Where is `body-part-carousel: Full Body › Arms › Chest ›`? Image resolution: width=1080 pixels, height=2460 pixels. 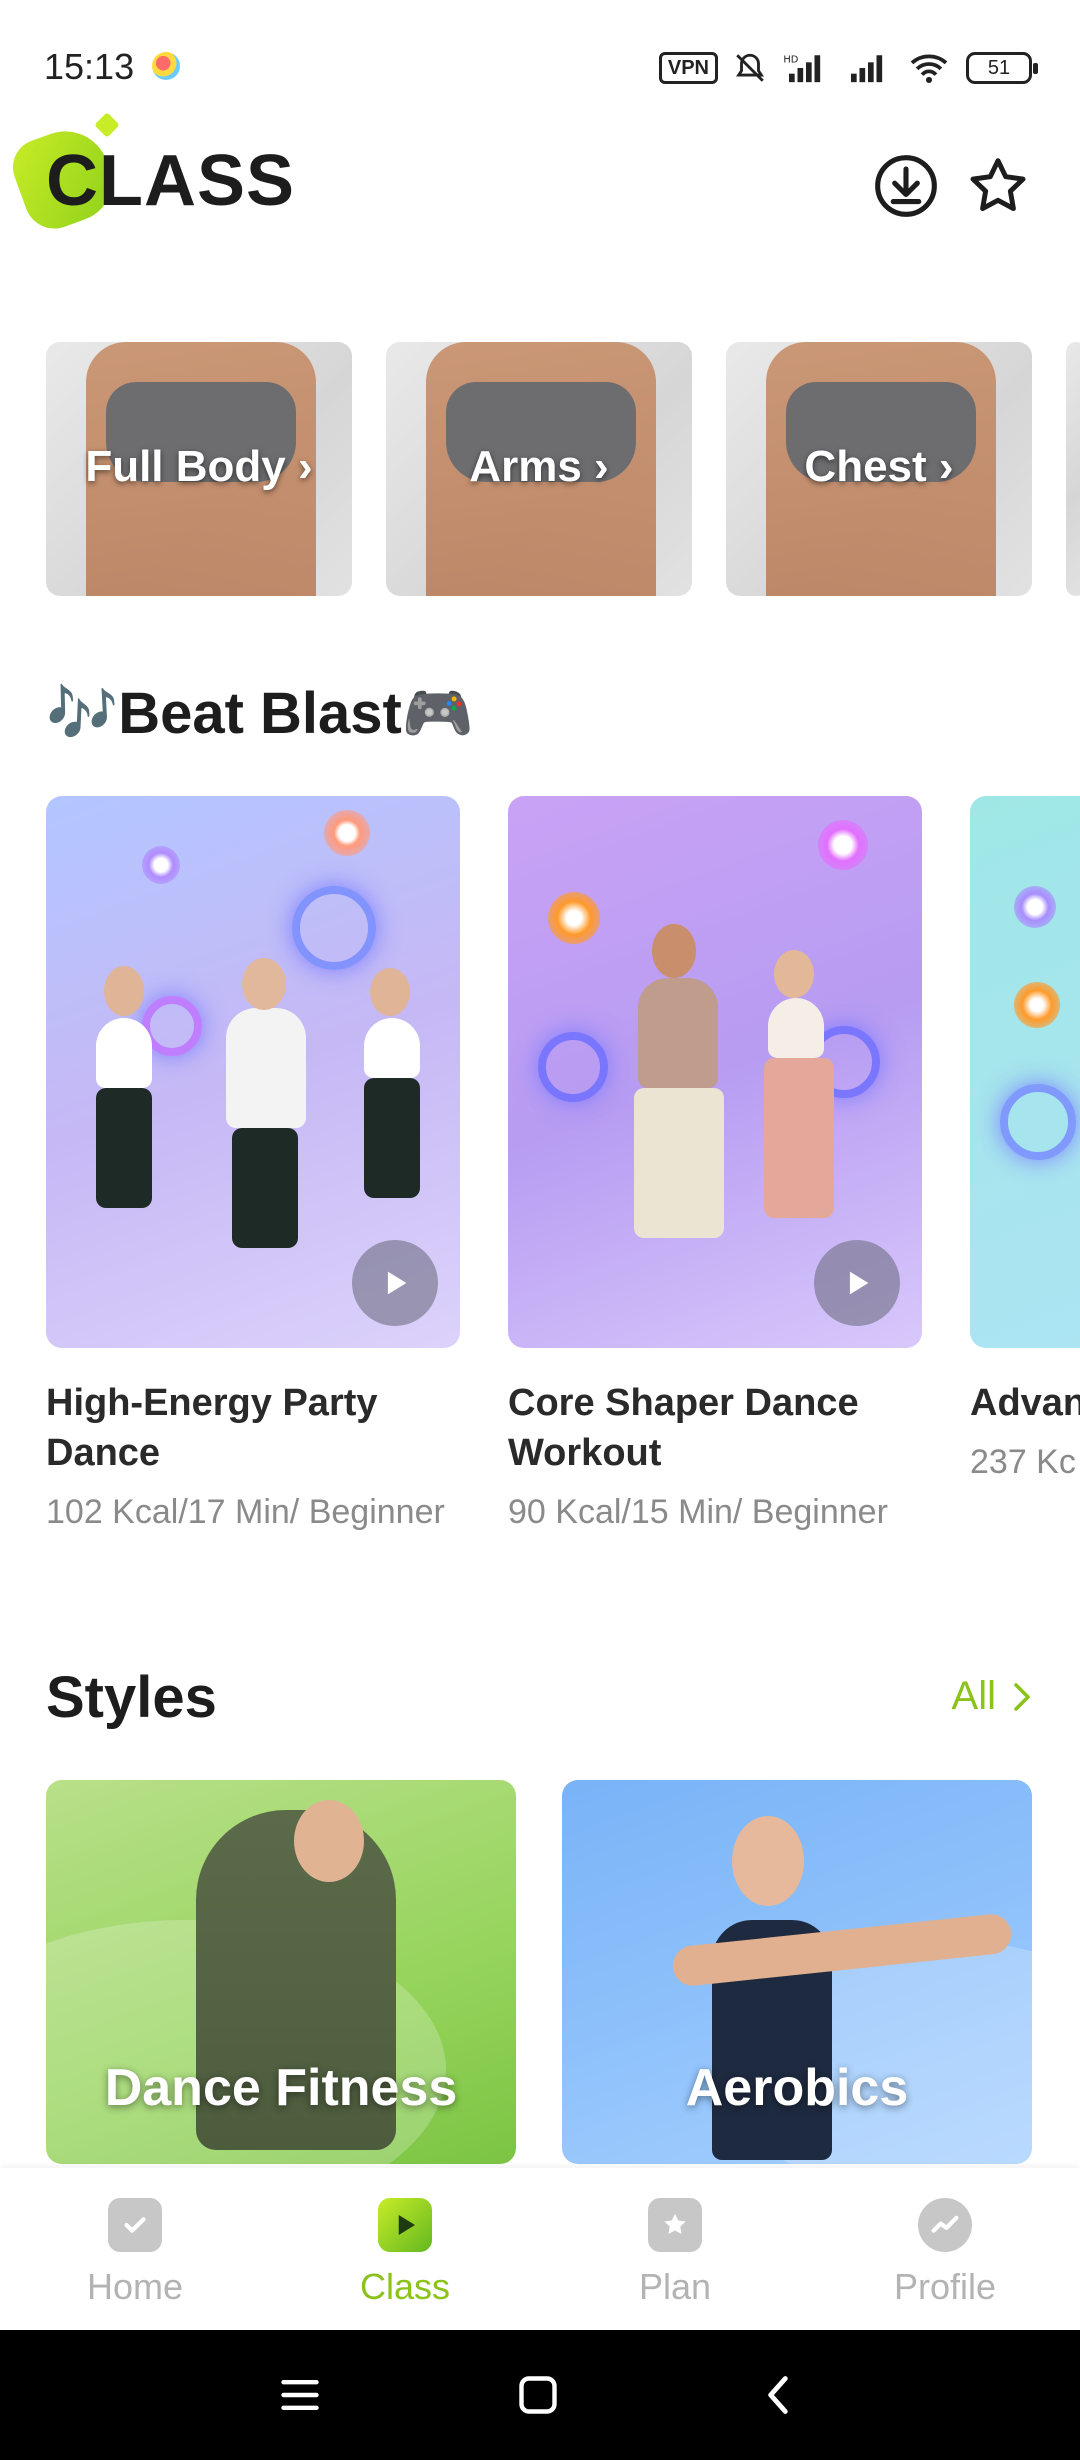 body-part-carousel: Full Body › Arms › Chest › is located at coordinates (563, 470).